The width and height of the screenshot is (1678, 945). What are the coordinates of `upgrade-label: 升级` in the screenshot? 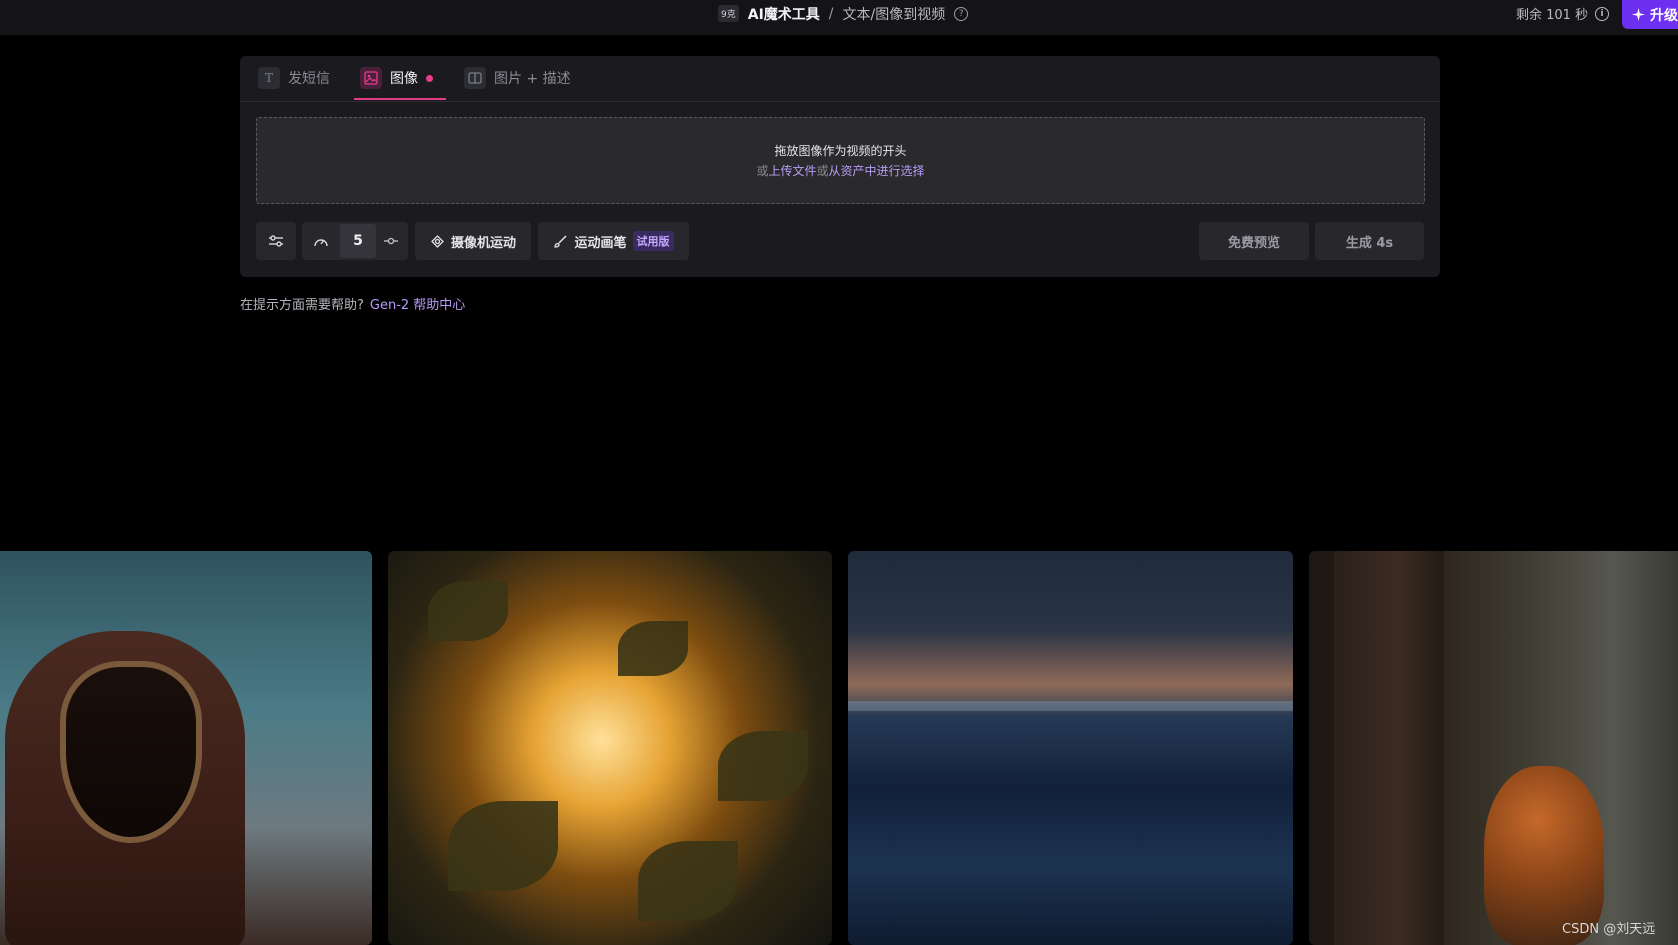 It's located at (1664, 15).